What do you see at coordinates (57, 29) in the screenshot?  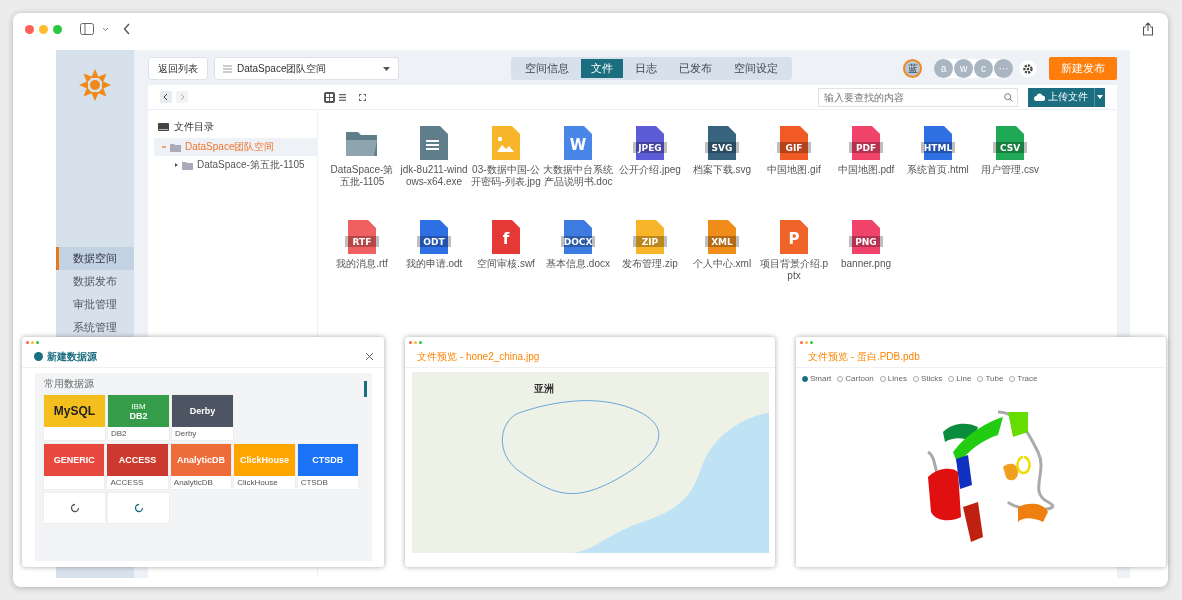 I see `maximize-dot` at bounding box center [57, 29].